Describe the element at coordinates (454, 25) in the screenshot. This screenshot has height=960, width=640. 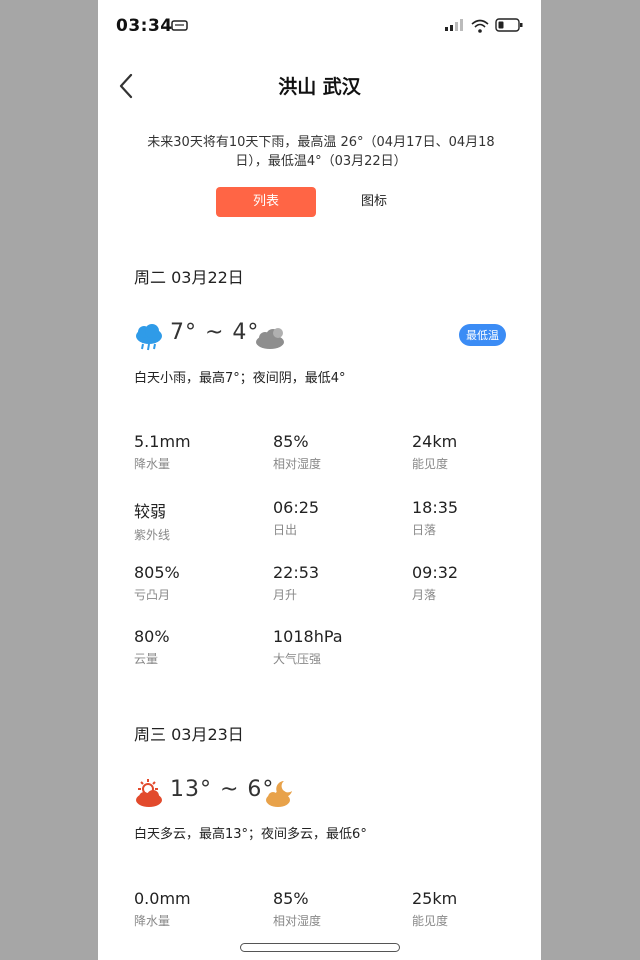
I see `signal-icon` at that location.